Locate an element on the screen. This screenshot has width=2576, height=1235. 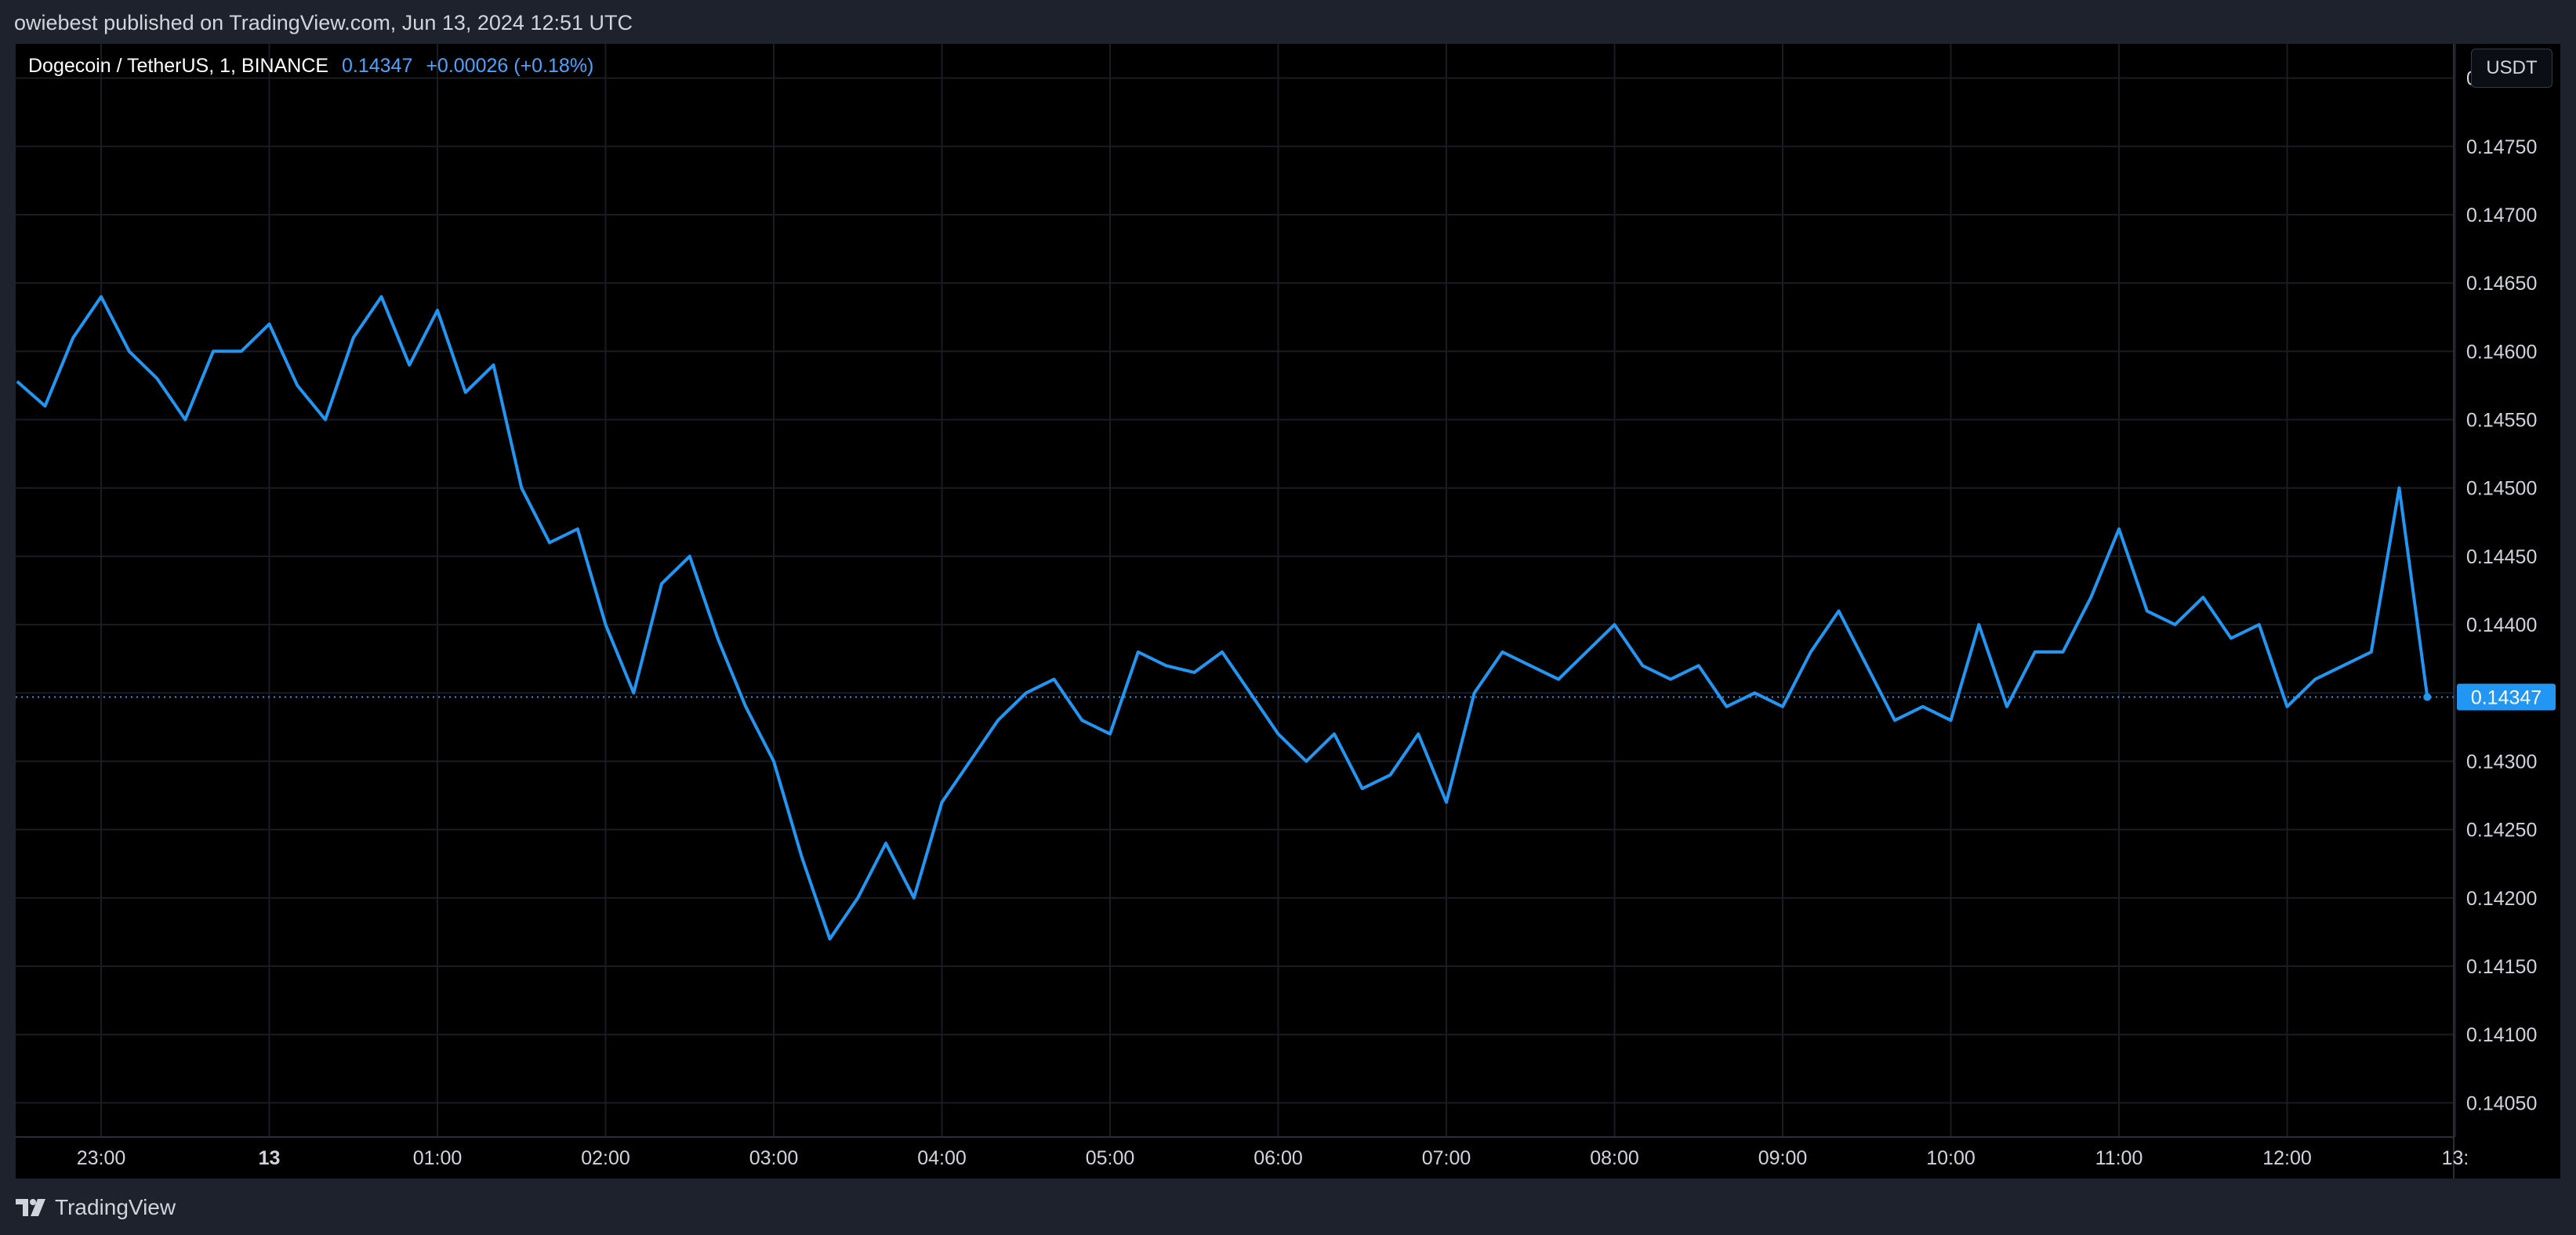
x-tick-label: 04:00 is located at coordinates (942, 1158).